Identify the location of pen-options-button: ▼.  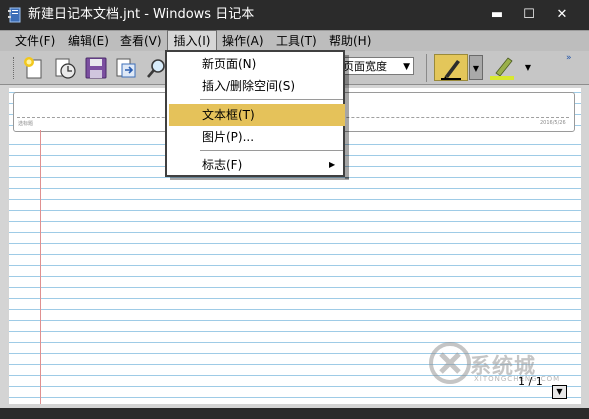
(476, 67).